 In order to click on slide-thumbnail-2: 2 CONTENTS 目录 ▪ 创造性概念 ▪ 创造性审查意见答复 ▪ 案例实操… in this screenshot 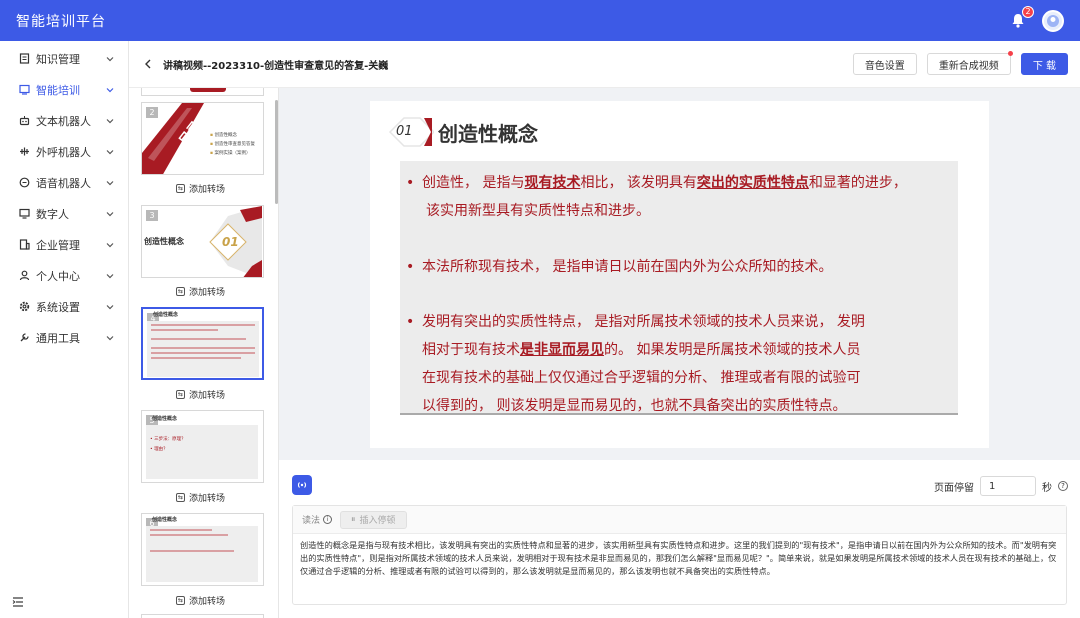, I will do `click(202, 138)`.